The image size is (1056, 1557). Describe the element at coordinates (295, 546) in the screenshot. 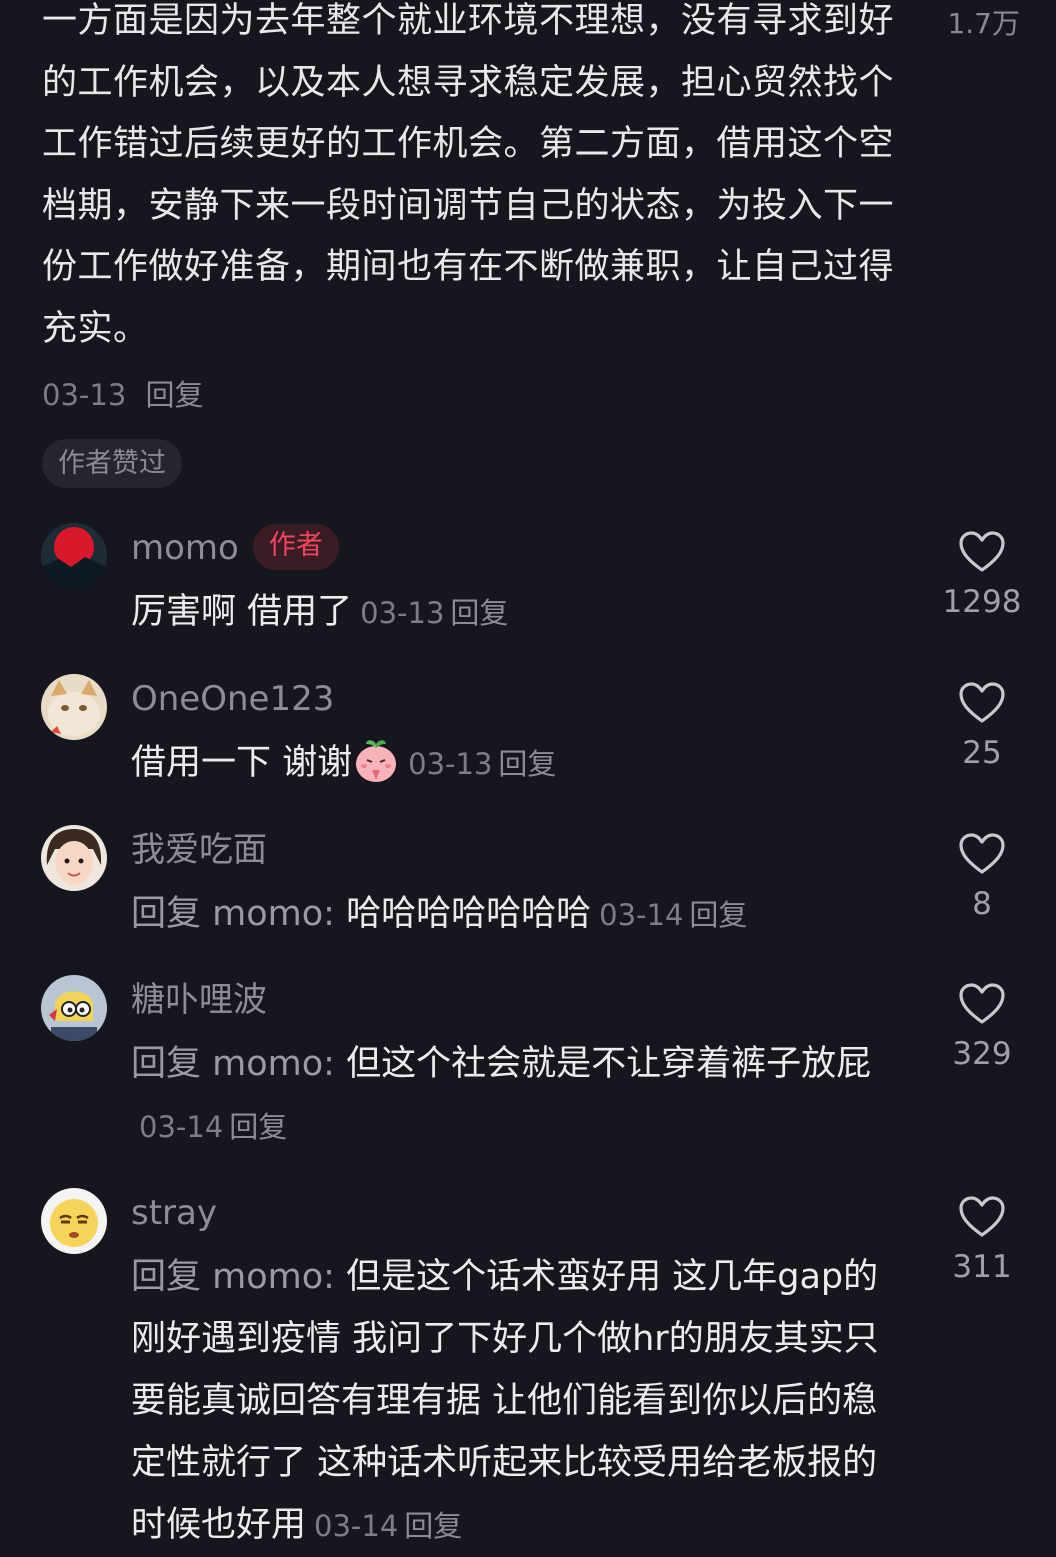

I see `author-badge: 作者` at that location.